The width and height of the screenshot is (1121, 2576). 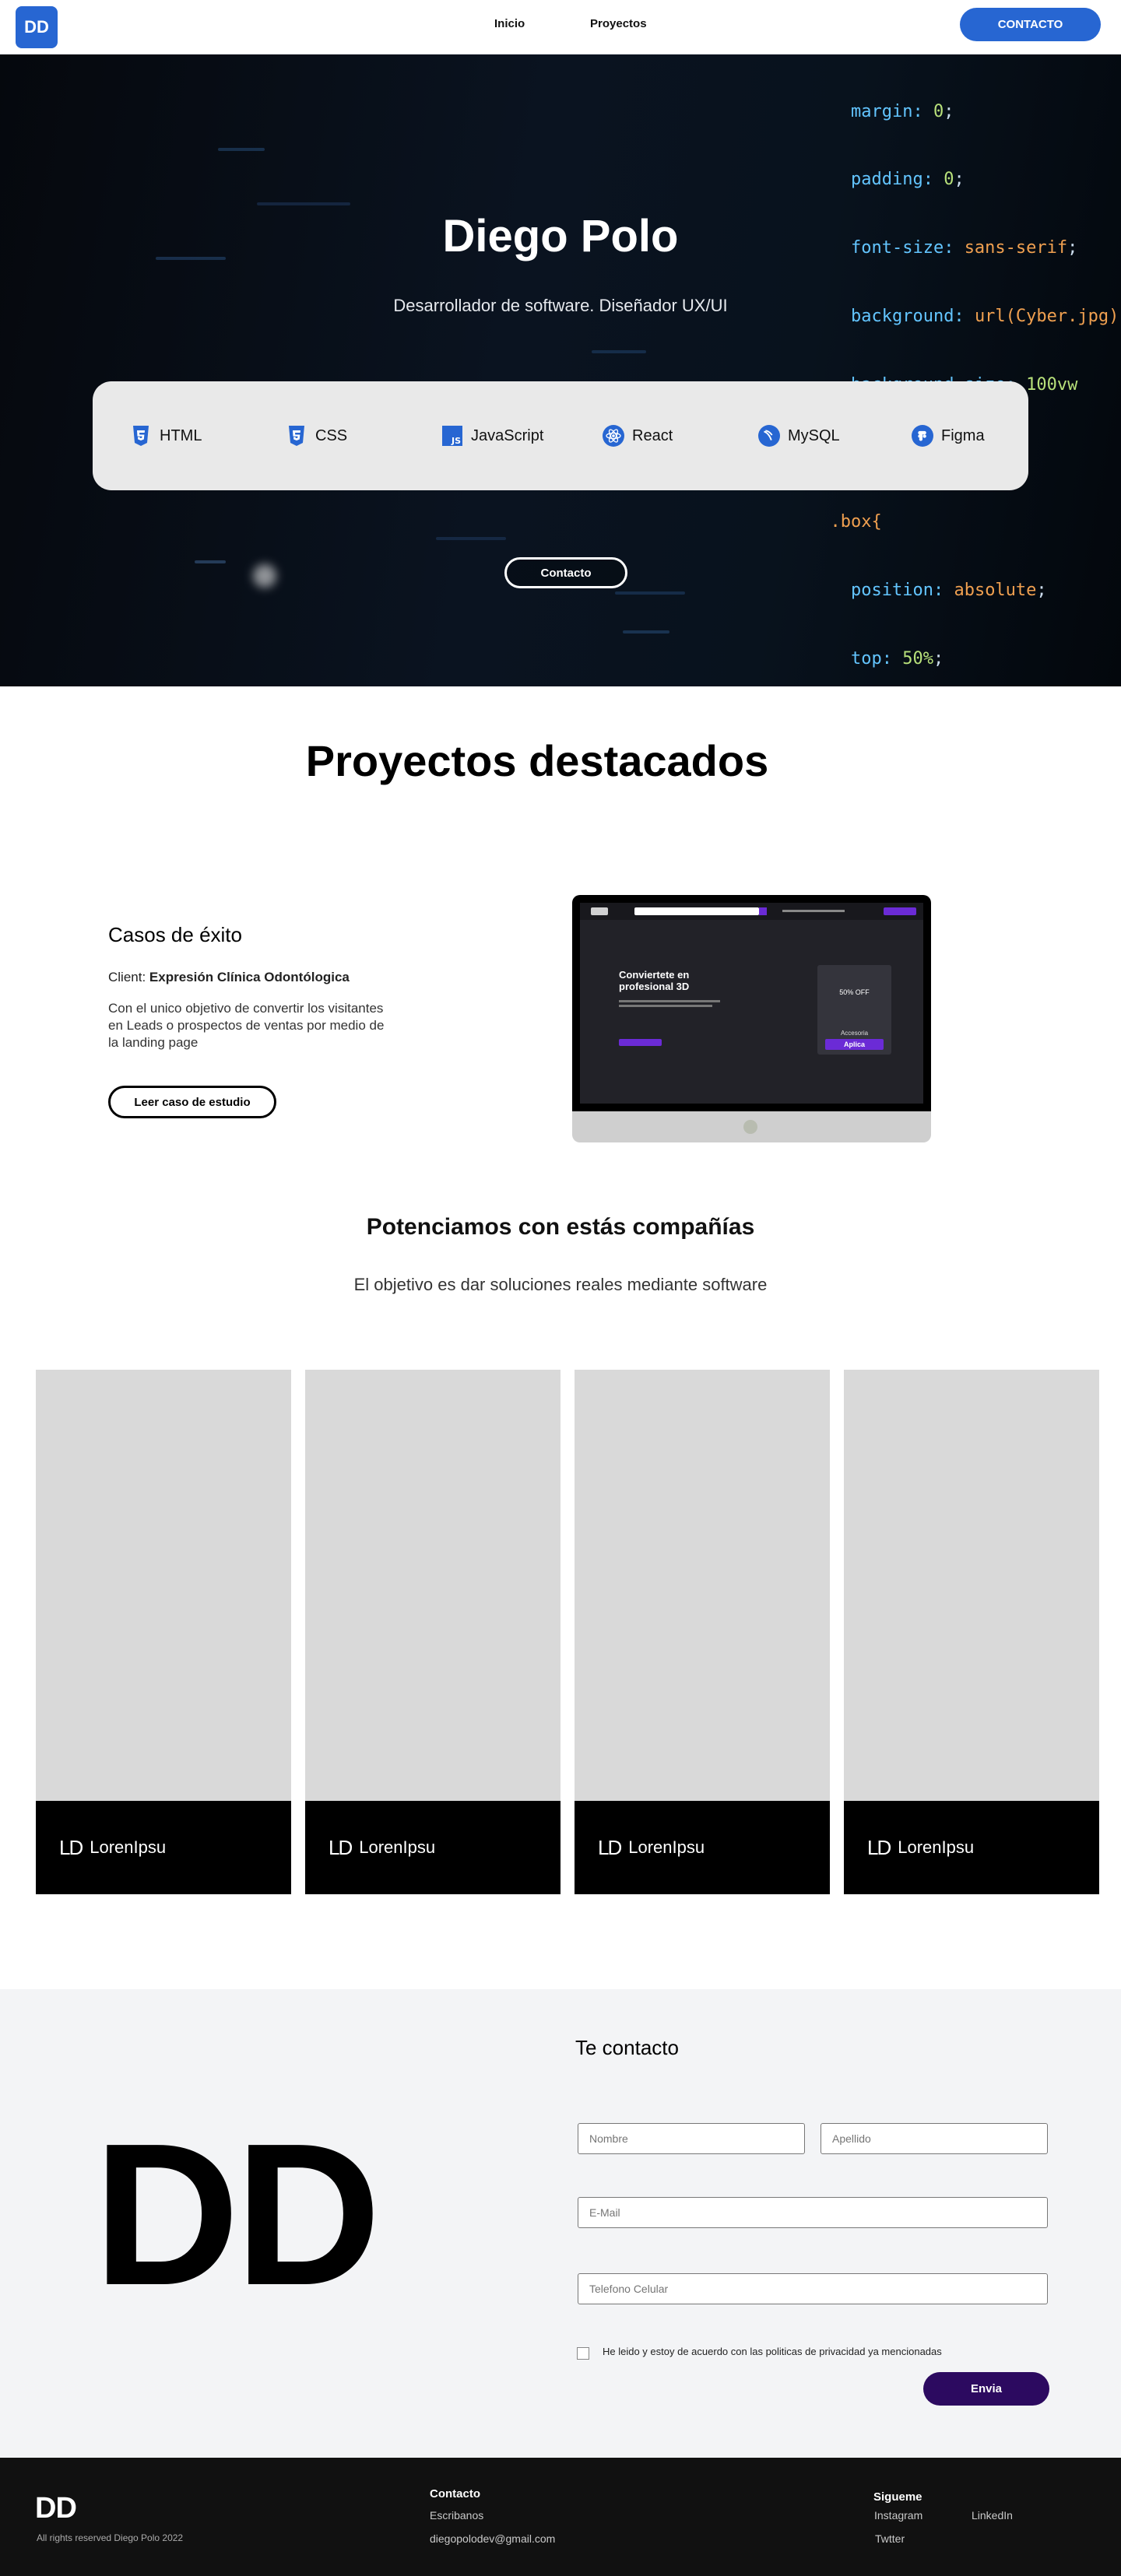 What do you see at coordinates (175, 935) in the screenshot?
I see `case-title: Casos de éxito` at bounding box center [175, 935].